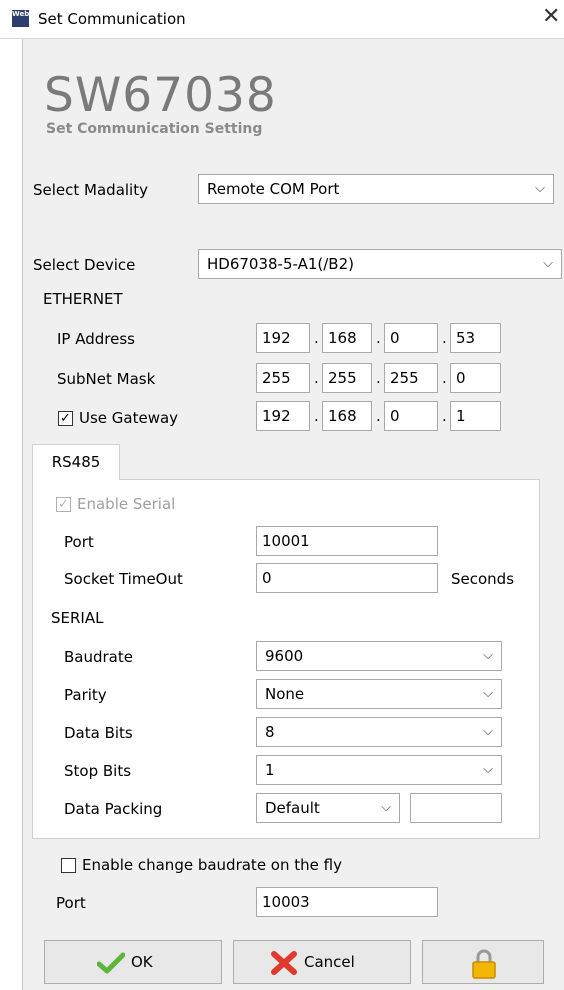  Describe the element at coordinates (283, 416) in the screenshot. I see `gateway-octet-1: 192` at that location.